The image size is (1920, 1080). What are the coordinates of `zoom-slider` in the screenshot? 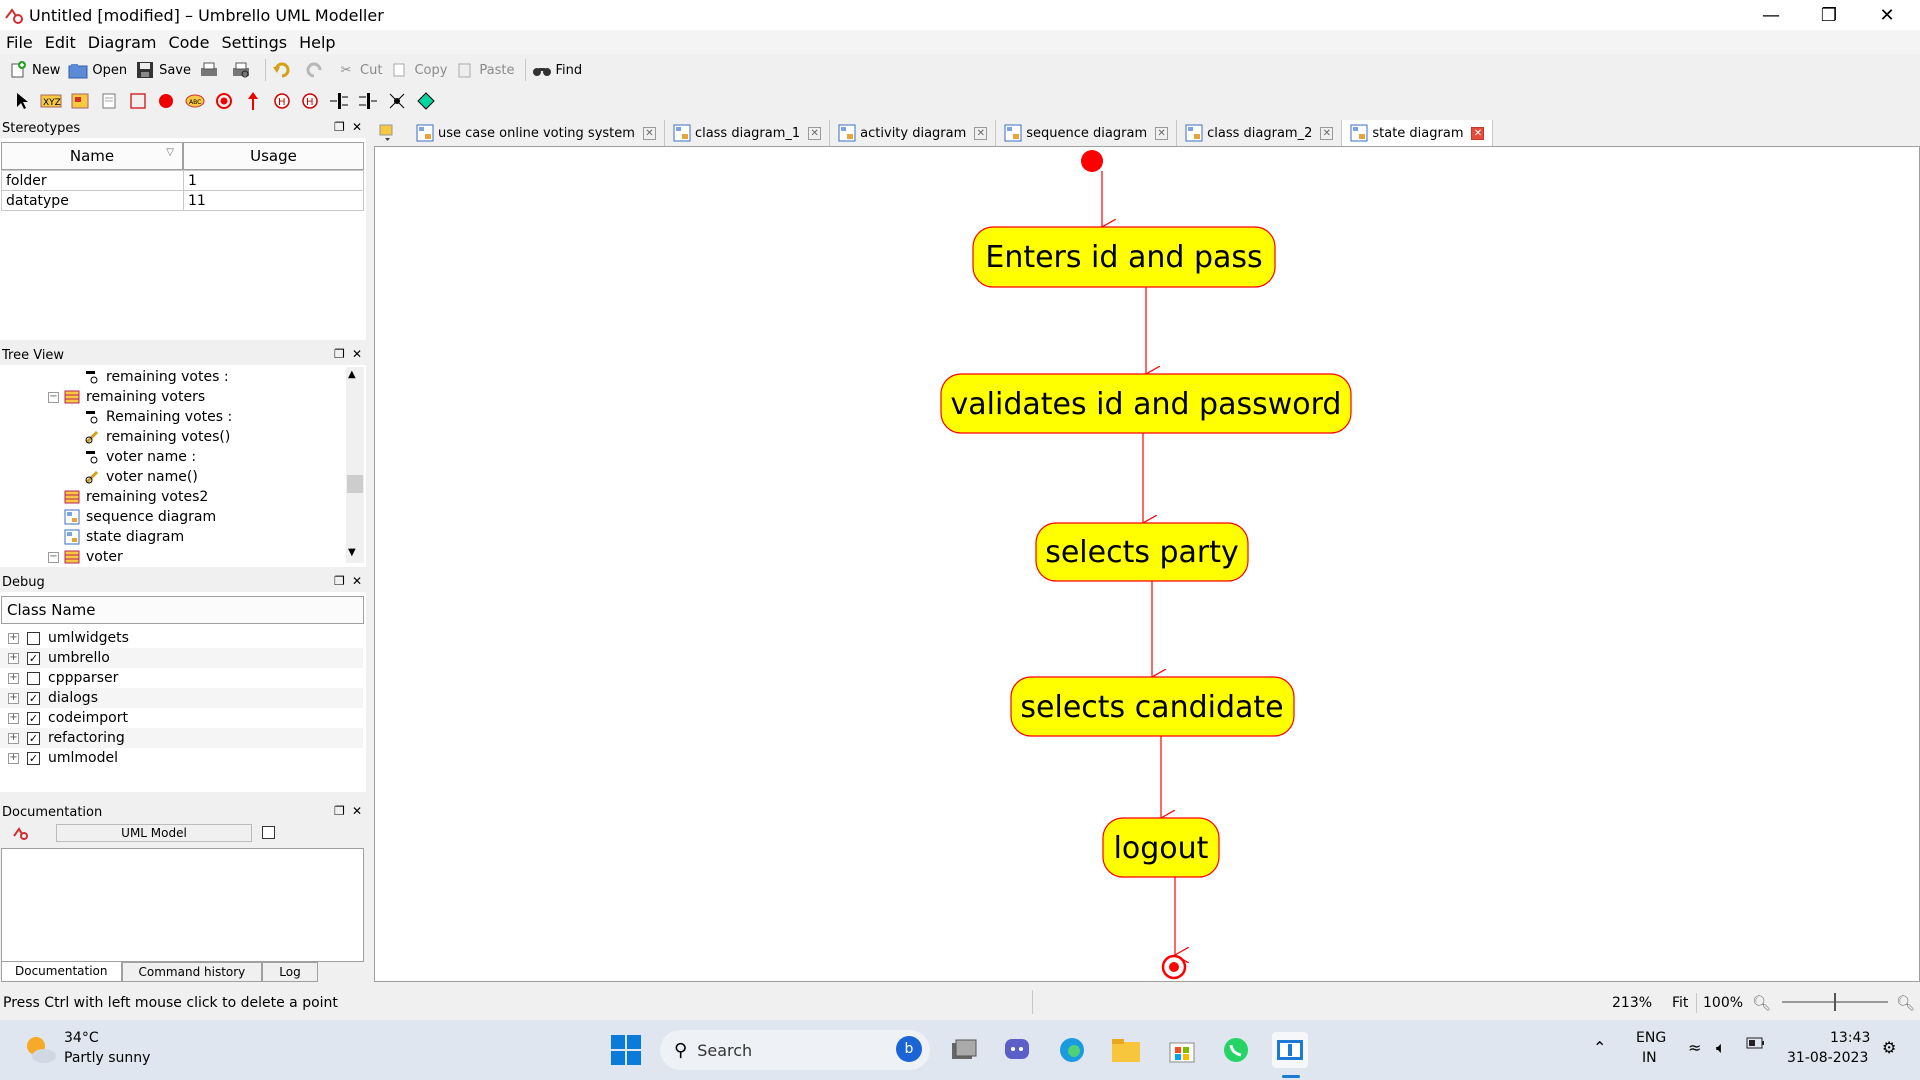 It's located at (1835, 1002).